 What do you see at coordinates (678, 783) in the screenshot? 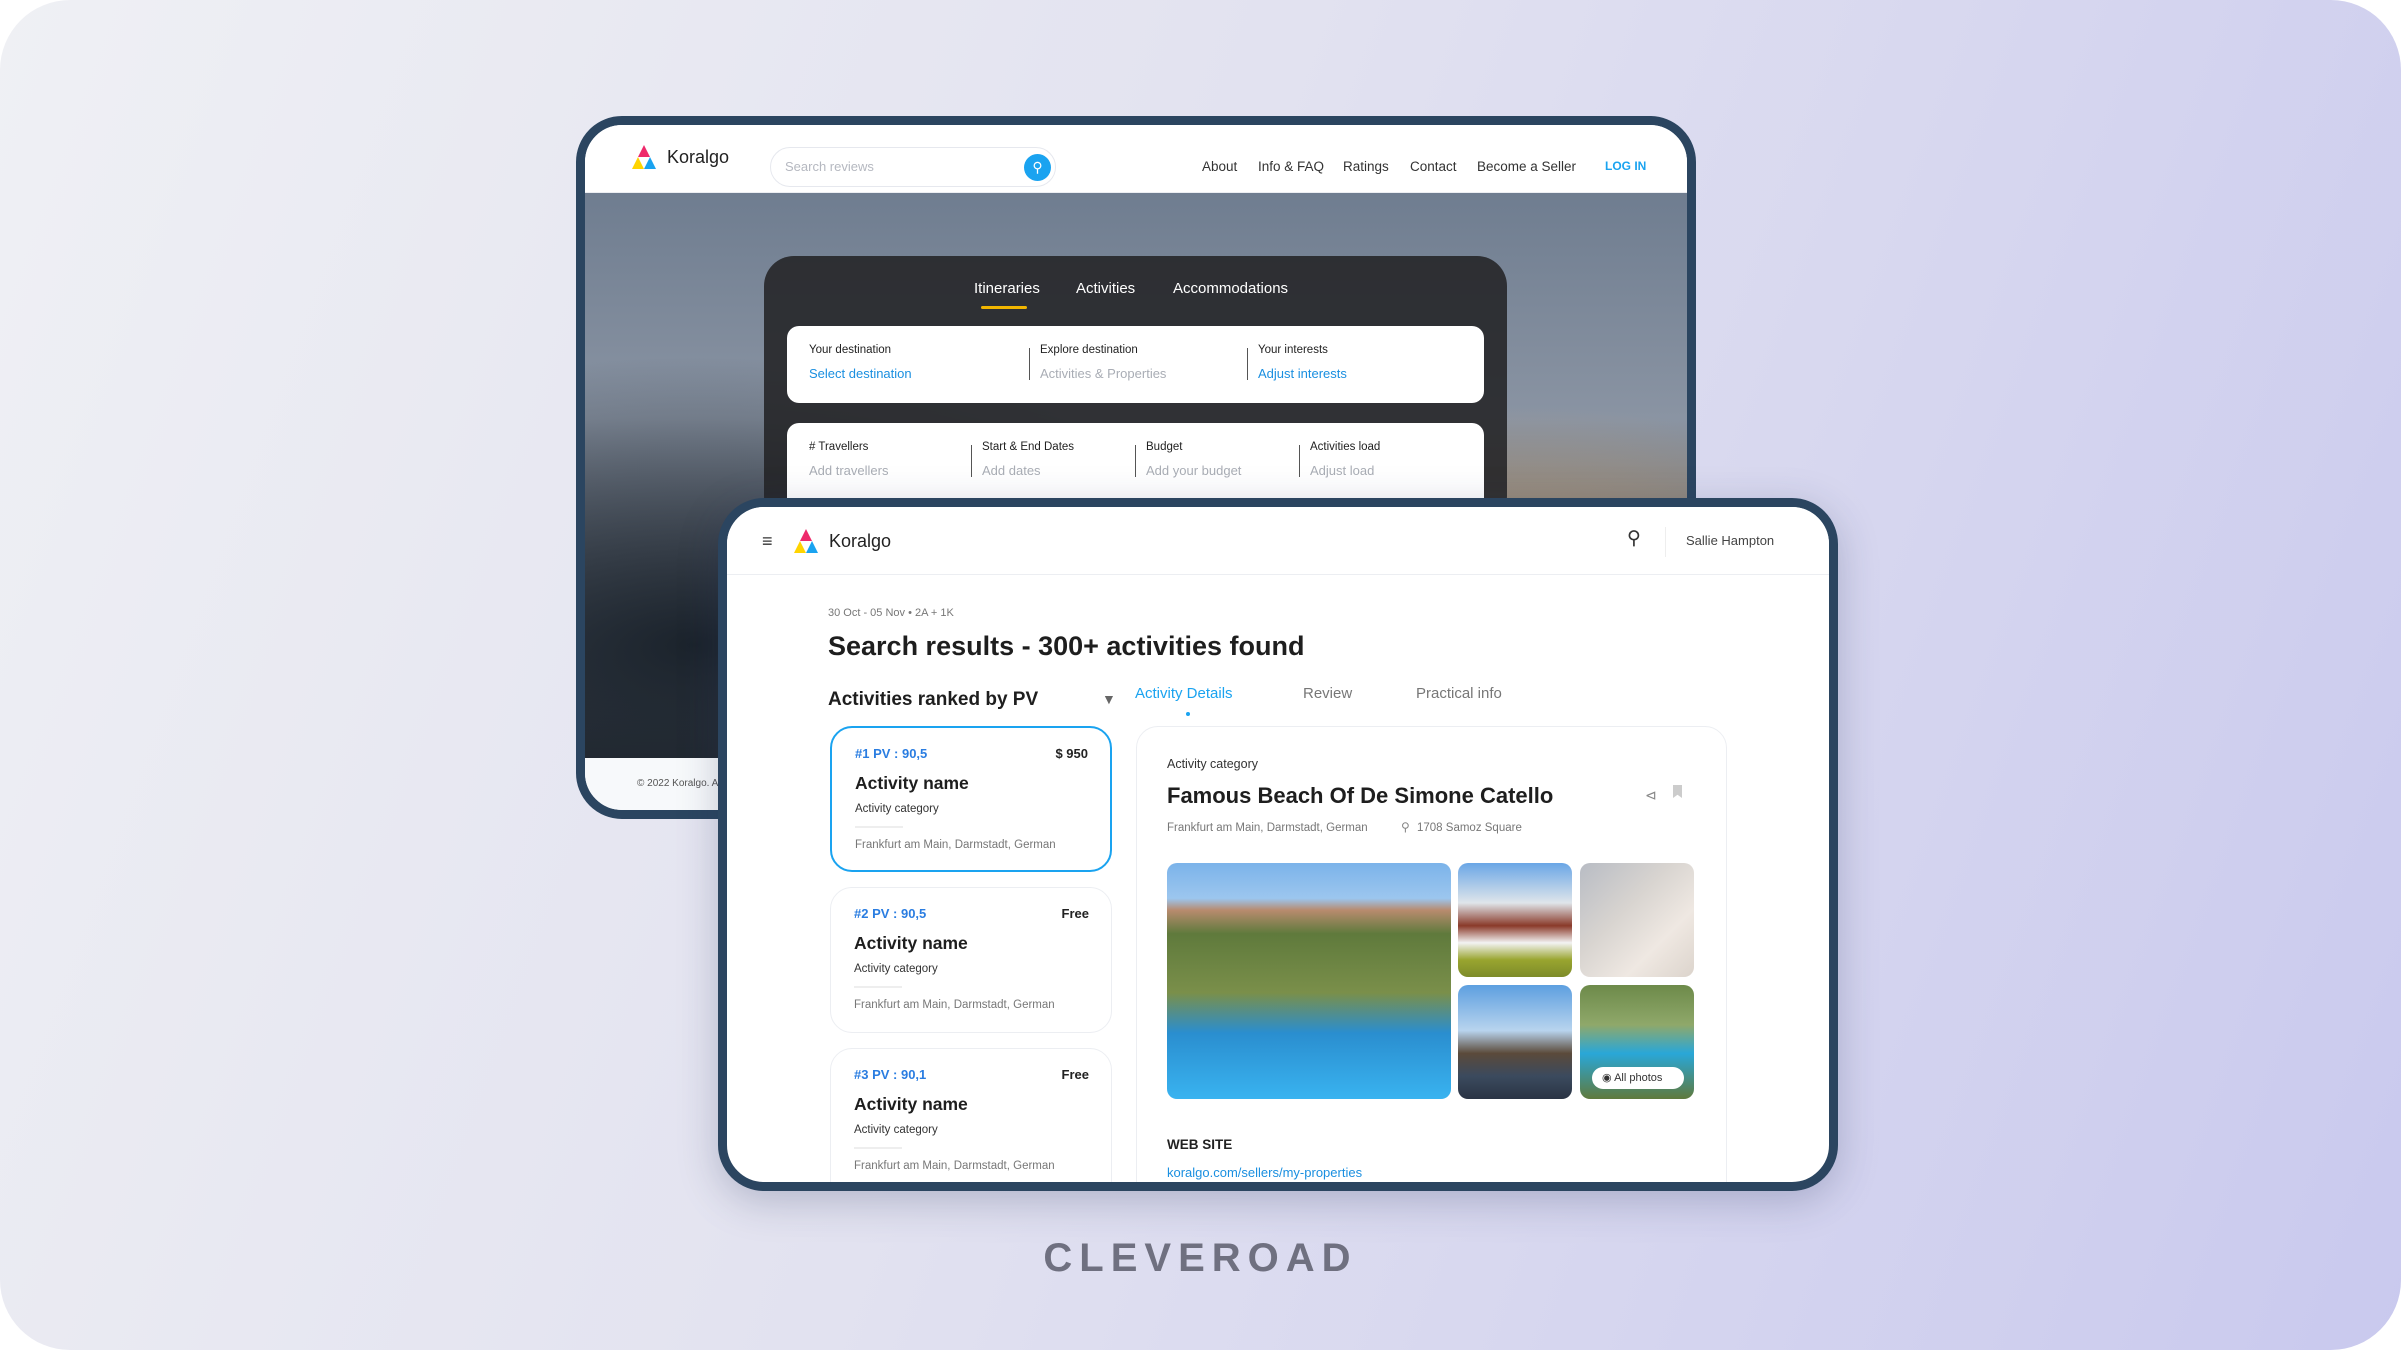
I see `copyright: © 2022 Koralgo. A` at bounding box center [678, 783].